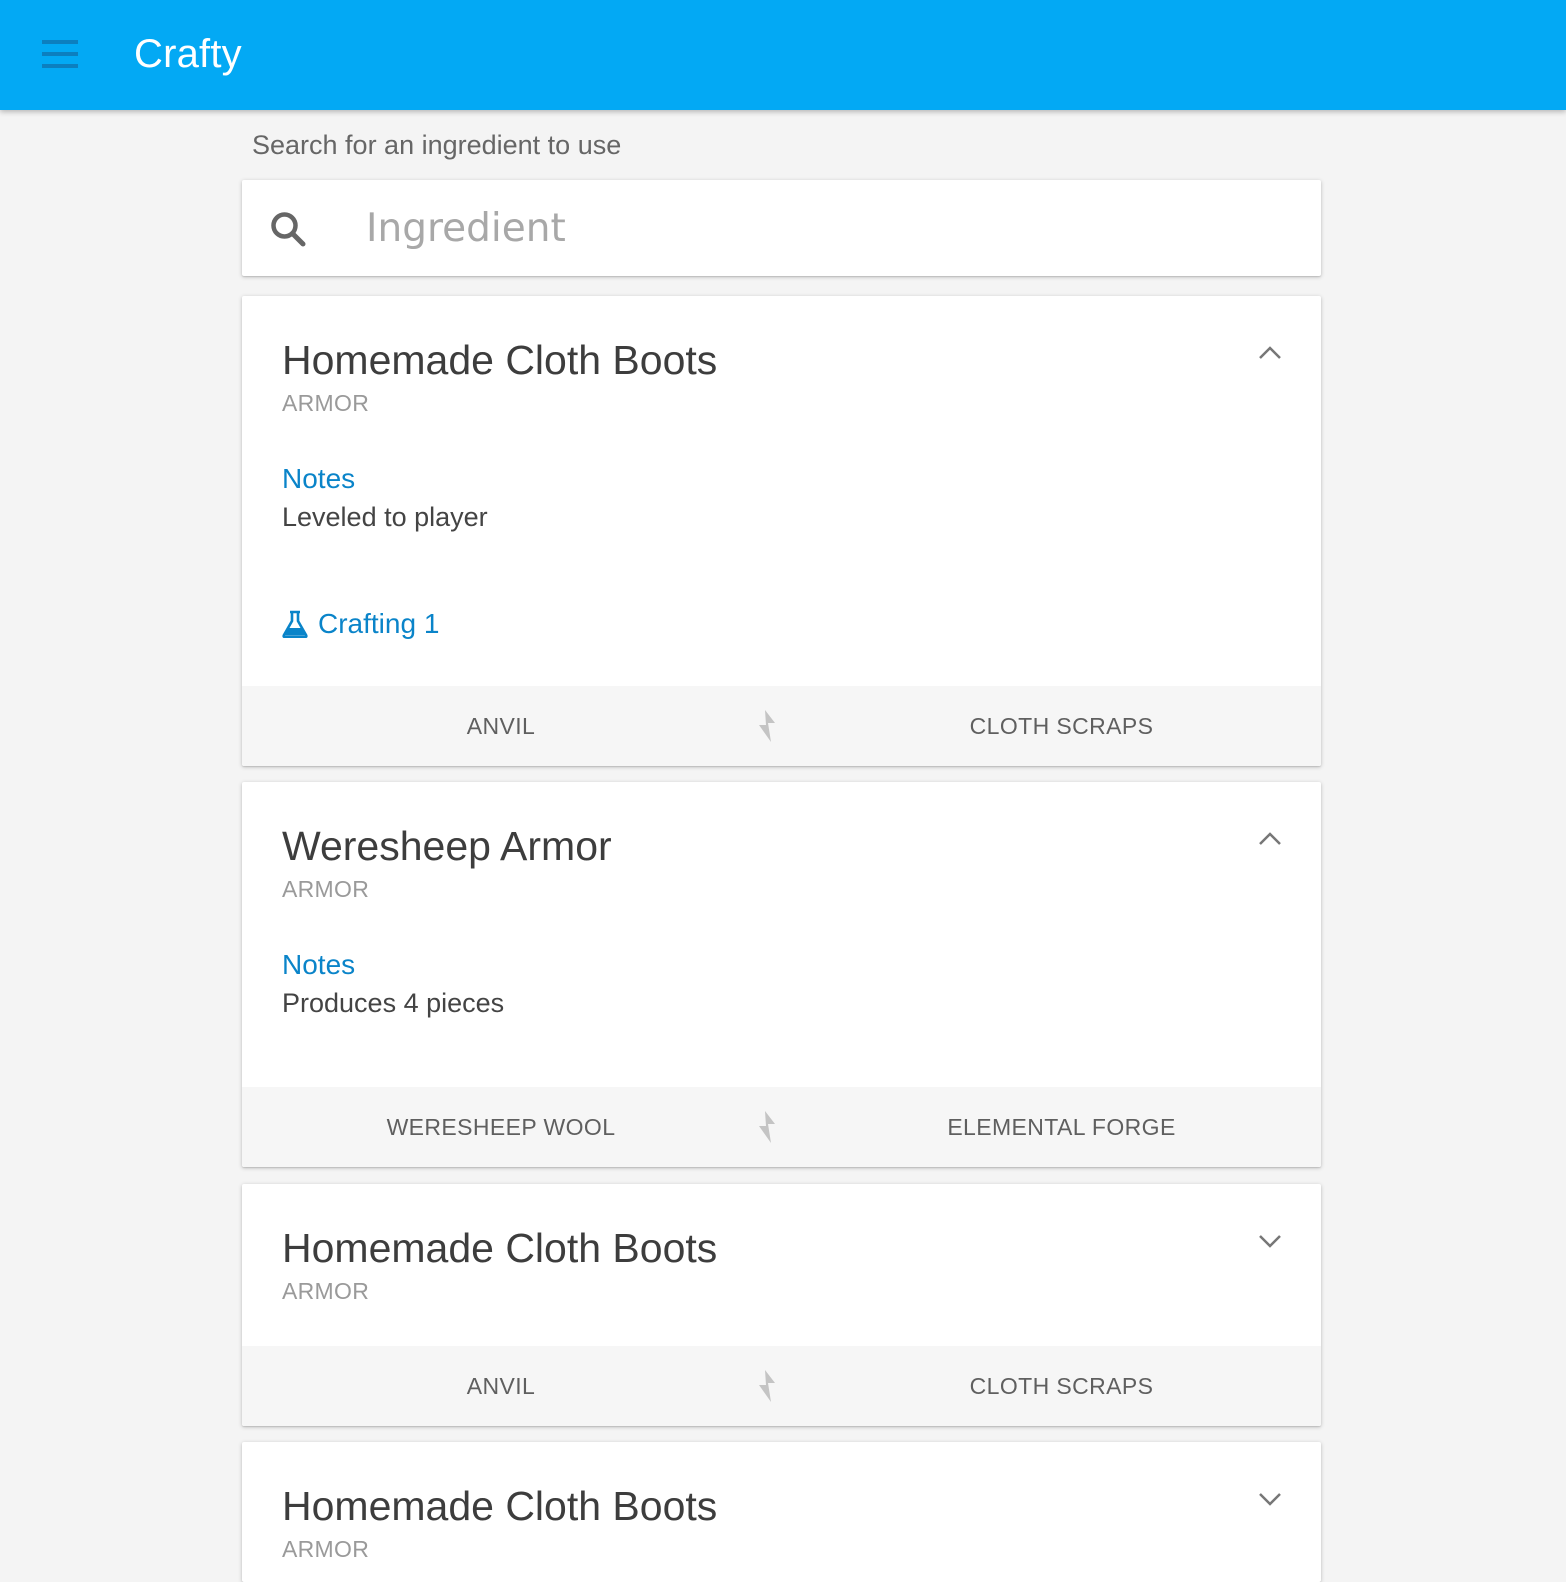 This screenshot has width=1566, height=1582. Describe the element at coordinates (379, 623) in the screenshot. I see `crafting-label: Crafting 1` at that location.